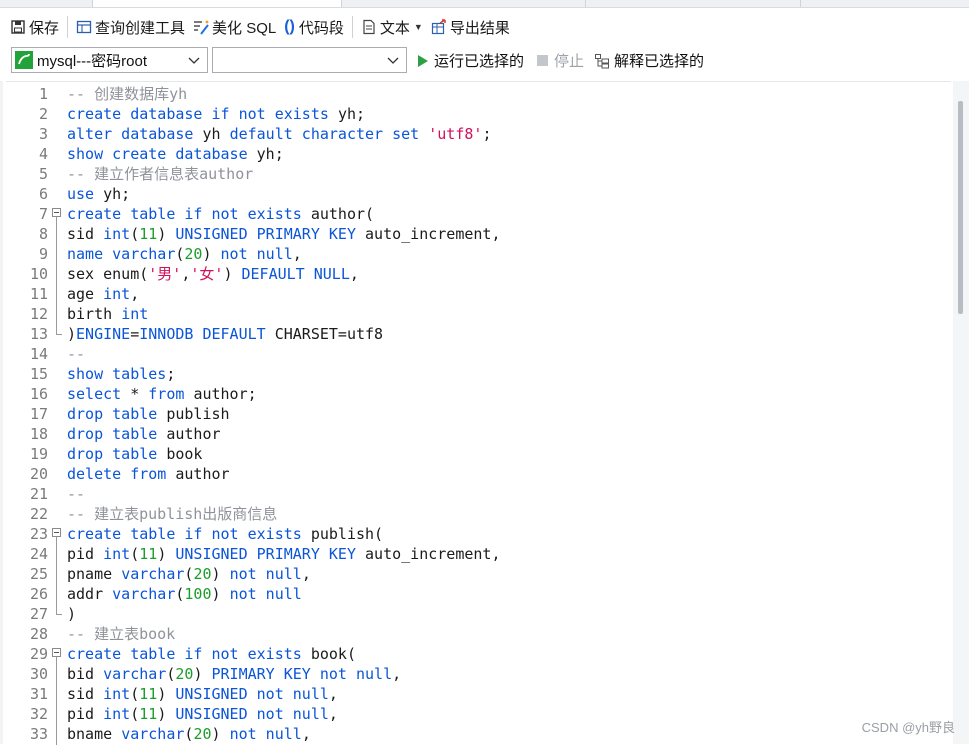 Image resolution: width=969 pixels, height=745 pixels. Describe the element at coordinates (314, 27) in the screenshot. I see `code-snippet-button: () 代码段` at that location.